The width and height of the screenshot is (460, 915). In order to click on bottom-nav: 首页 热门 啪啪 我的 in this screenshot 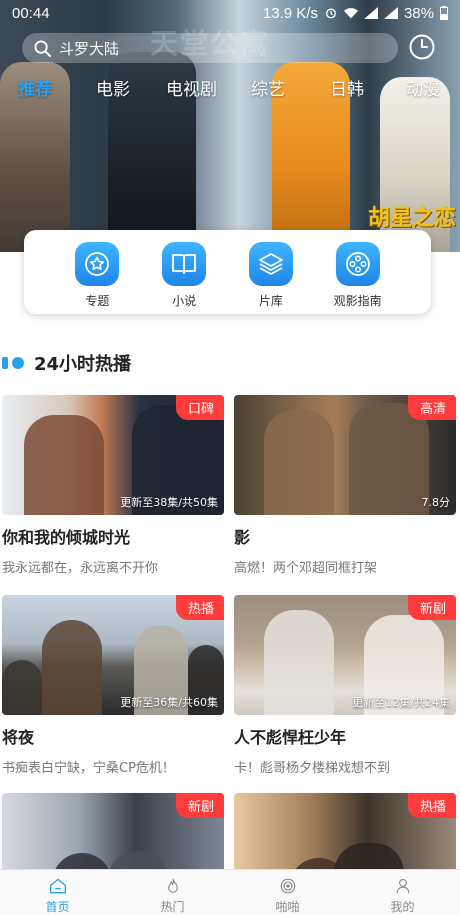, I will do `click(230, 892)`.